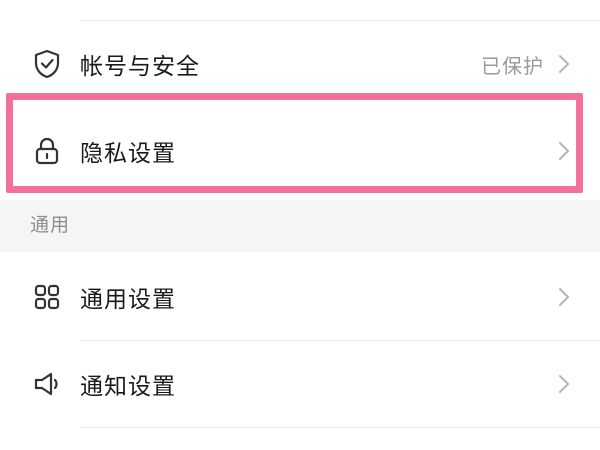  Describe the element at coordinates (47, 151) in the screenshot. I see `lock-icon` at that location.